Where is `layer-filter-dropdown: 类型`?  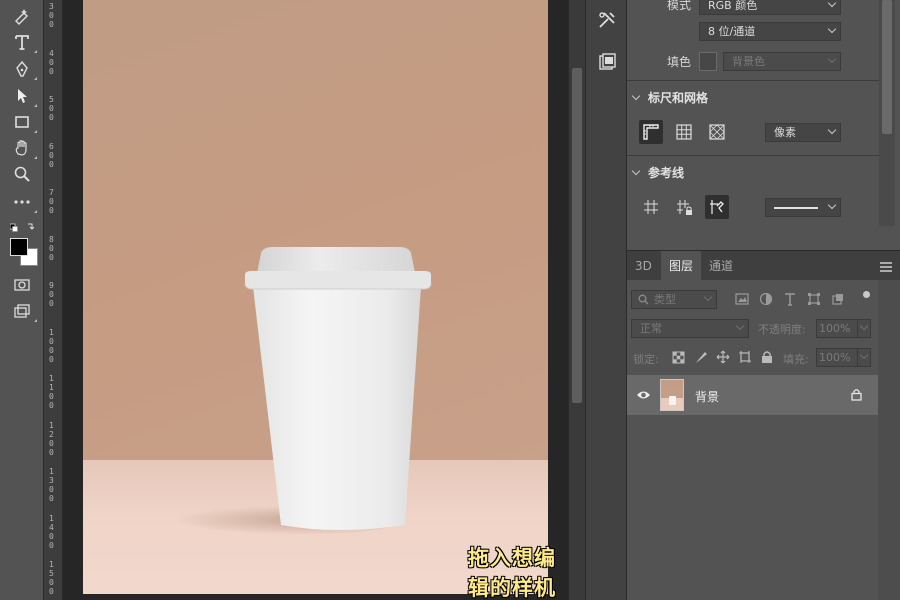
layer-filter-dropdown: 类型 is located at coordinates (674, 299).